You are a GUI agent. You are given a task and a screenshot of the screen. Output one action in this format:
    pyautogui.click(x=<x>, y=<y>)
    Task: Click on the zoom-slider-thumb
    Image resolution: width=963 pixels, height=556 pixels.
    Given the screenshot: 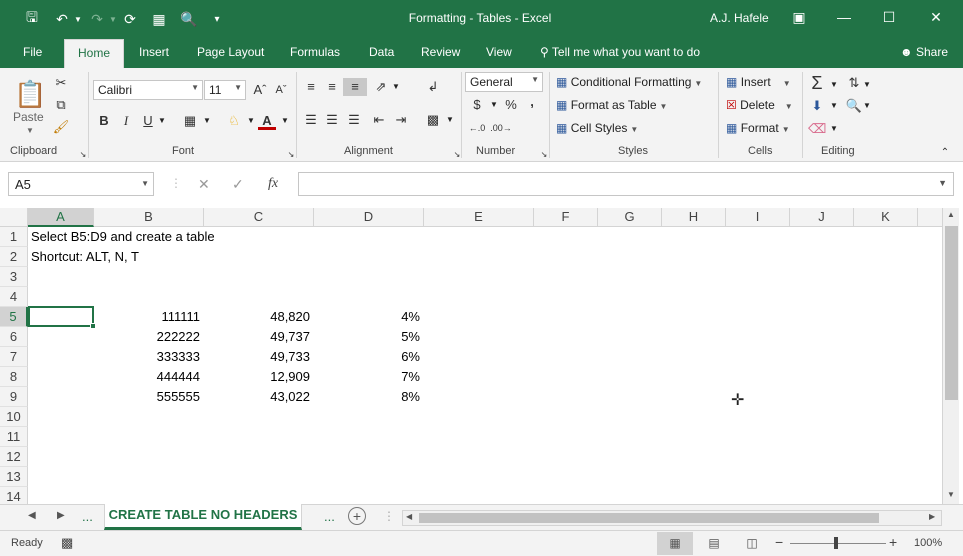 What is the action you would take?
    pyautogui.click(x=836, y=543)
    